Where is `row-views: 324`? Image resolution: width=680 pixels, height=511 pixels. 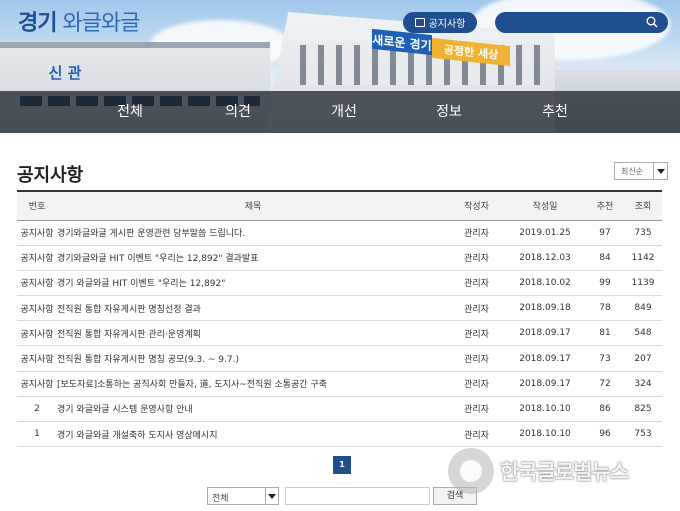 row-views: 324 is located at coordinates (643, 383).